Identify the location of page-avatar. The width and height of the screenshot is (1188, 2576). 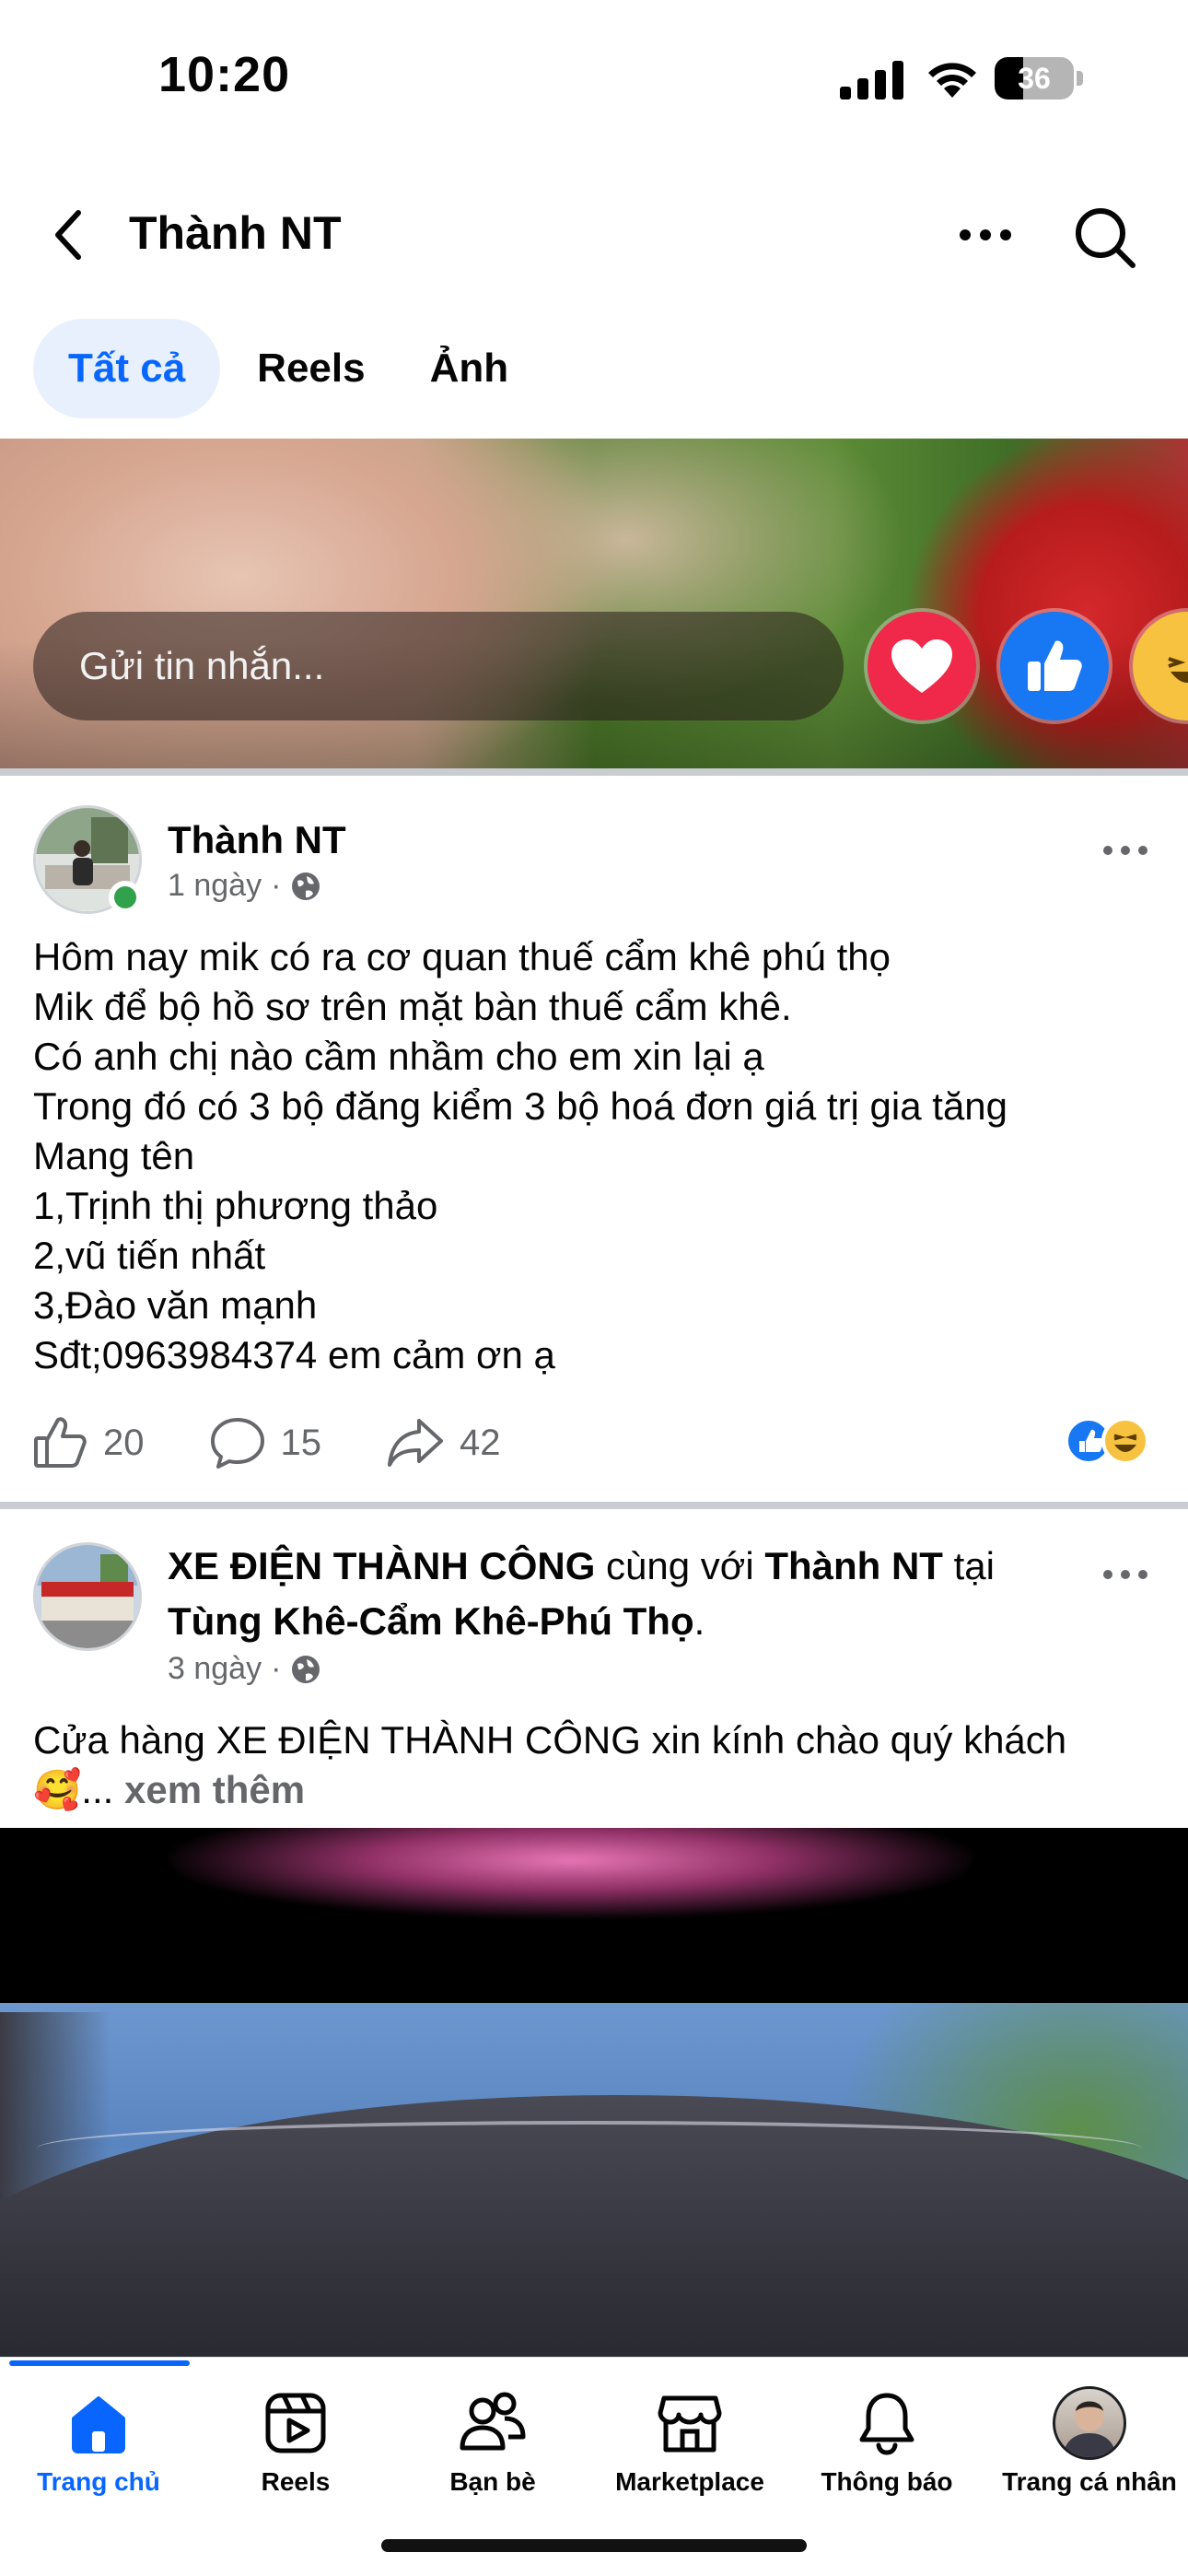
(87, 1596).